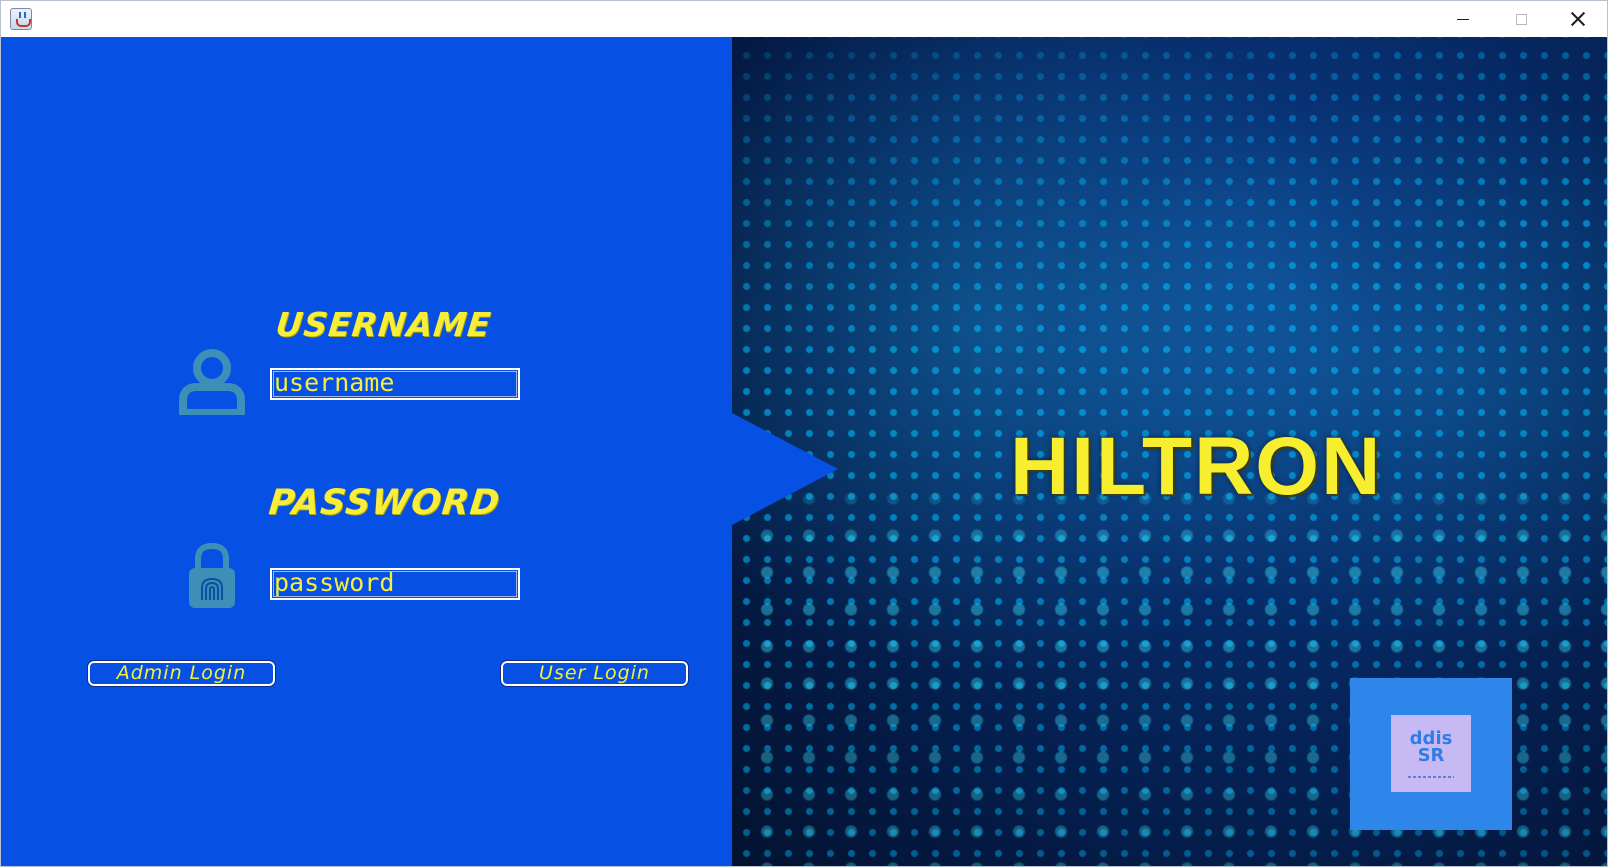 This screenshot has height=867, width=1608. I want to click on logo-badge: ddis SR, so click(1431, 753).